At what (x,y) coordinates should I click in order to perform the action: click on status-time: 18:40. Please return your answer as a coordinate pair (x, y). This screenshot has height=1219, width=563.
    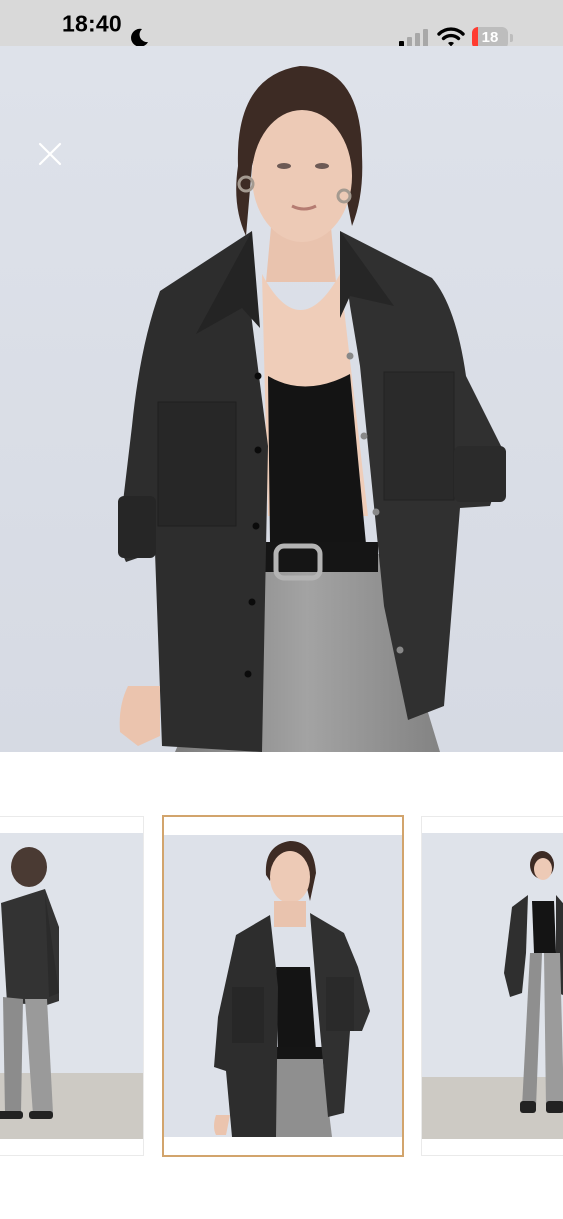
    Looking at the image, I should click on (92, 23).